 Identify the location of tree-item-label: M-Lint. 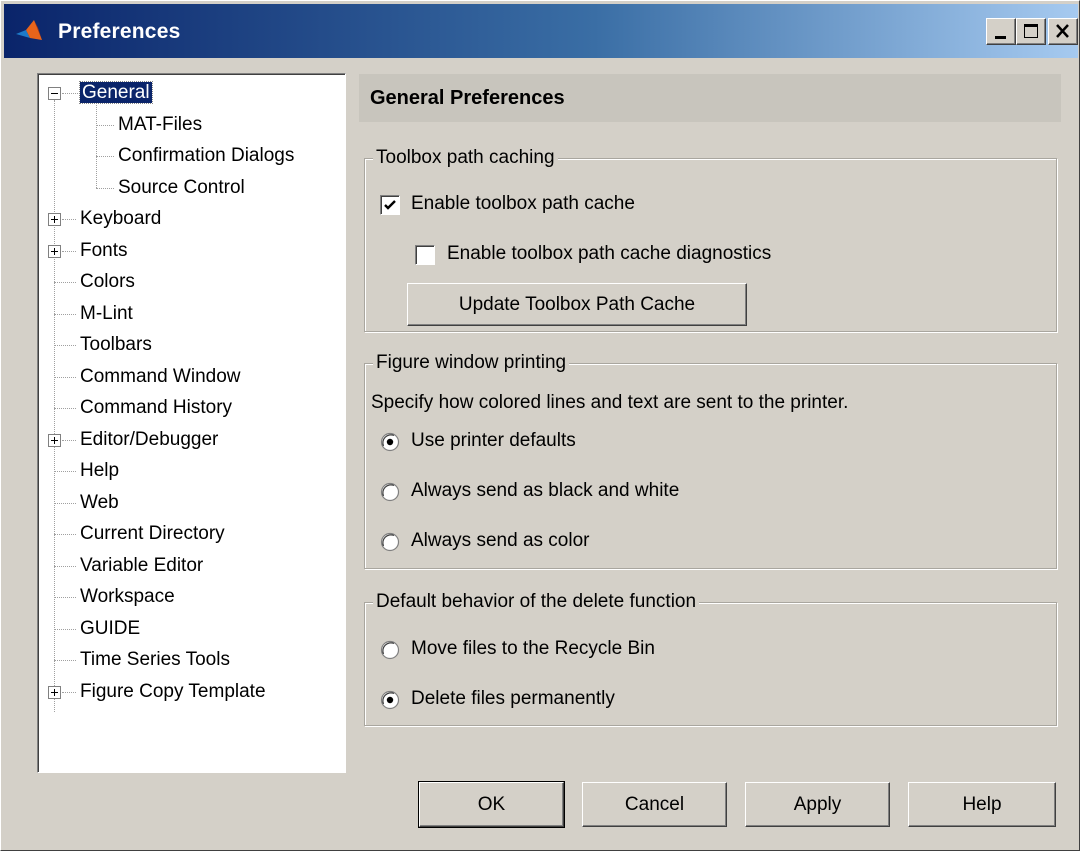
(106, 313).